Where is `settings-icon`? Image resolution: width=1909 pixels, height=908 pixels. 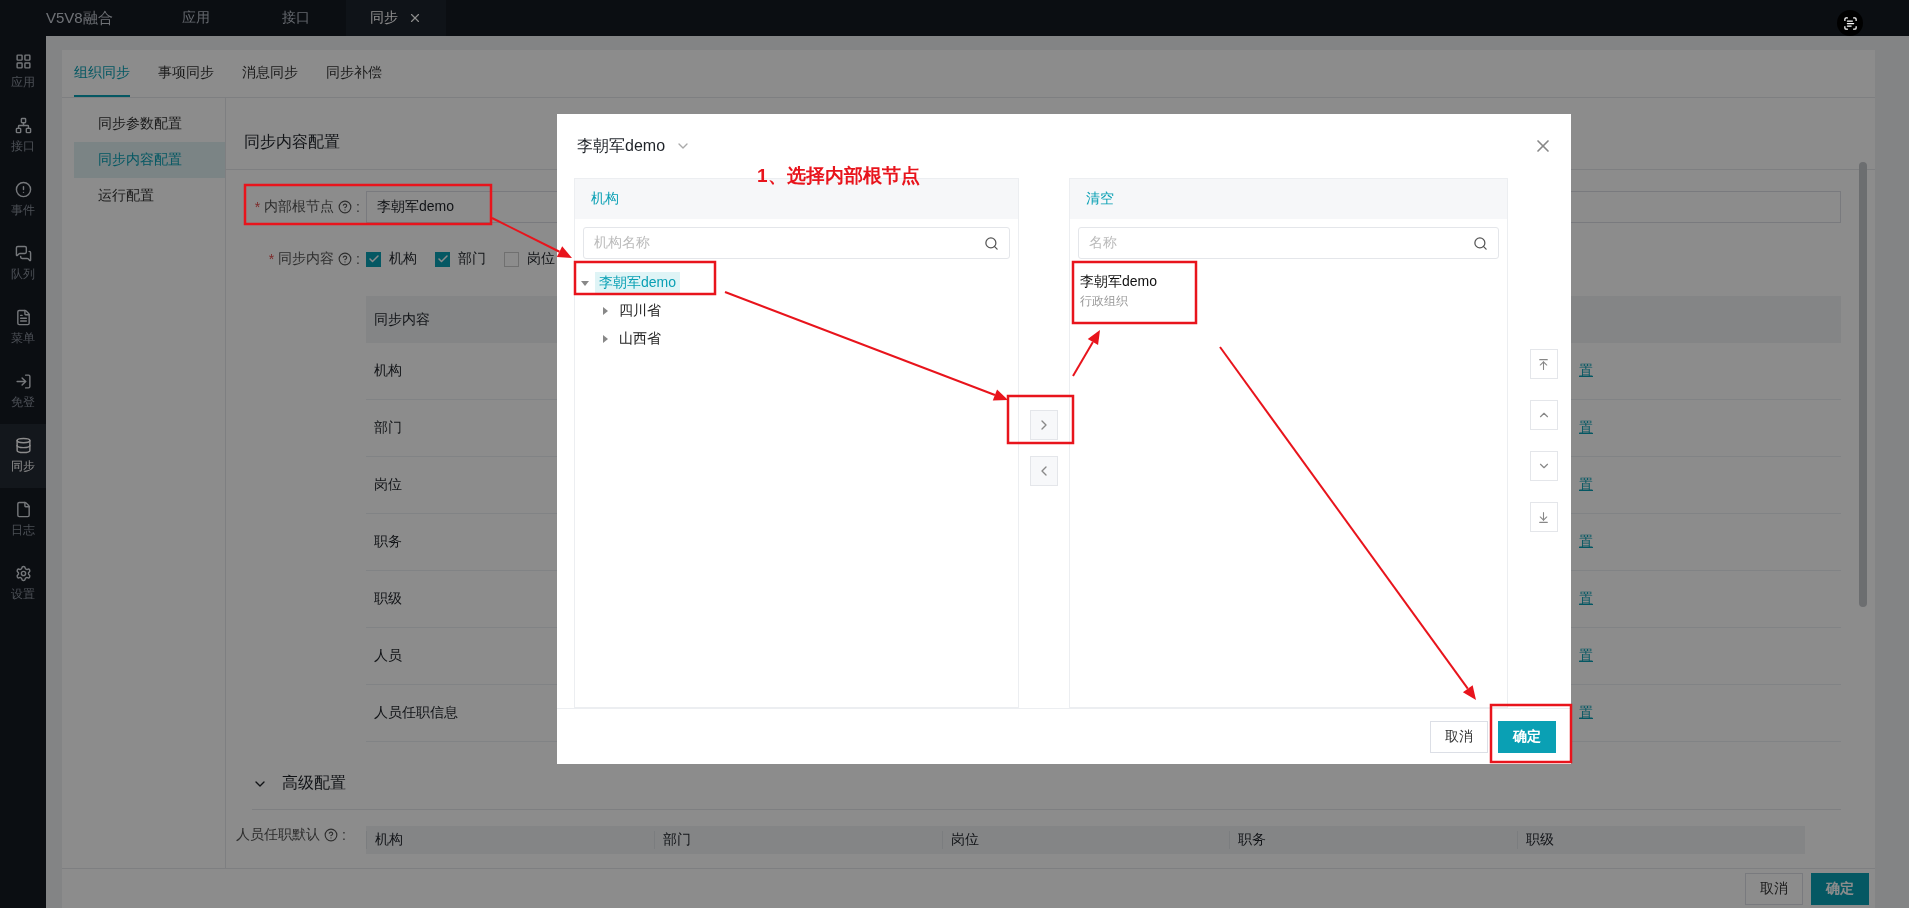 settings-icon is located at coordinates (23, 573).